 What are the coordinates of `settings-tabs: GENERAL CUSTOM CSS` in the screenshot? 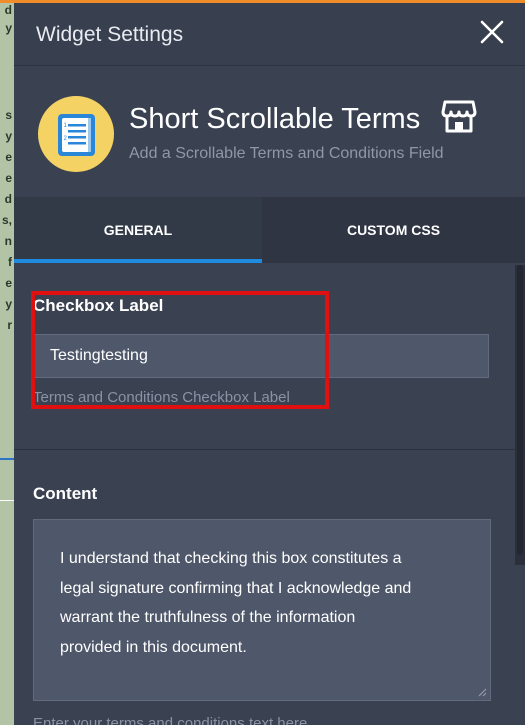 It's located at (269, 230).